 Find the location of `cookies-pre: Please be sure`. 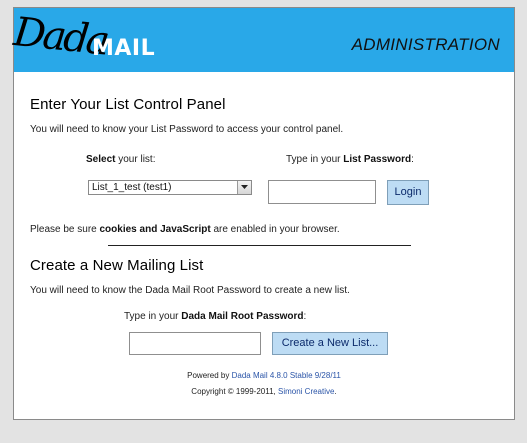

cookies-pre: Please be sure is located at coordinates (65, 229).